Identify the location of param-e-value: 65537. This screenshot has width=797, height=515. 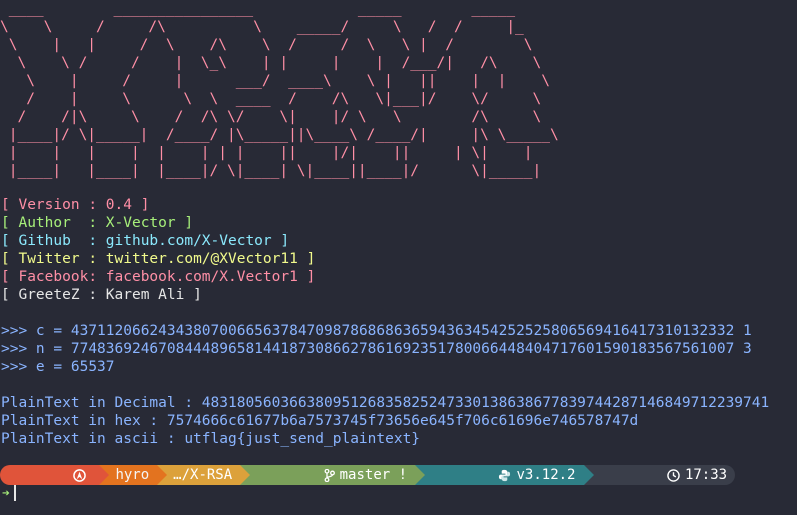
(92, 367).